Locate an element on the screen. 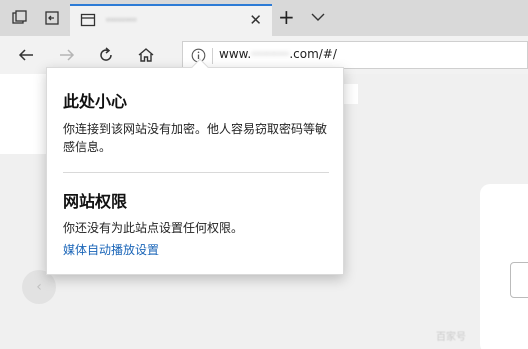  url-prefix: www. is located at coordinates (235, 54).